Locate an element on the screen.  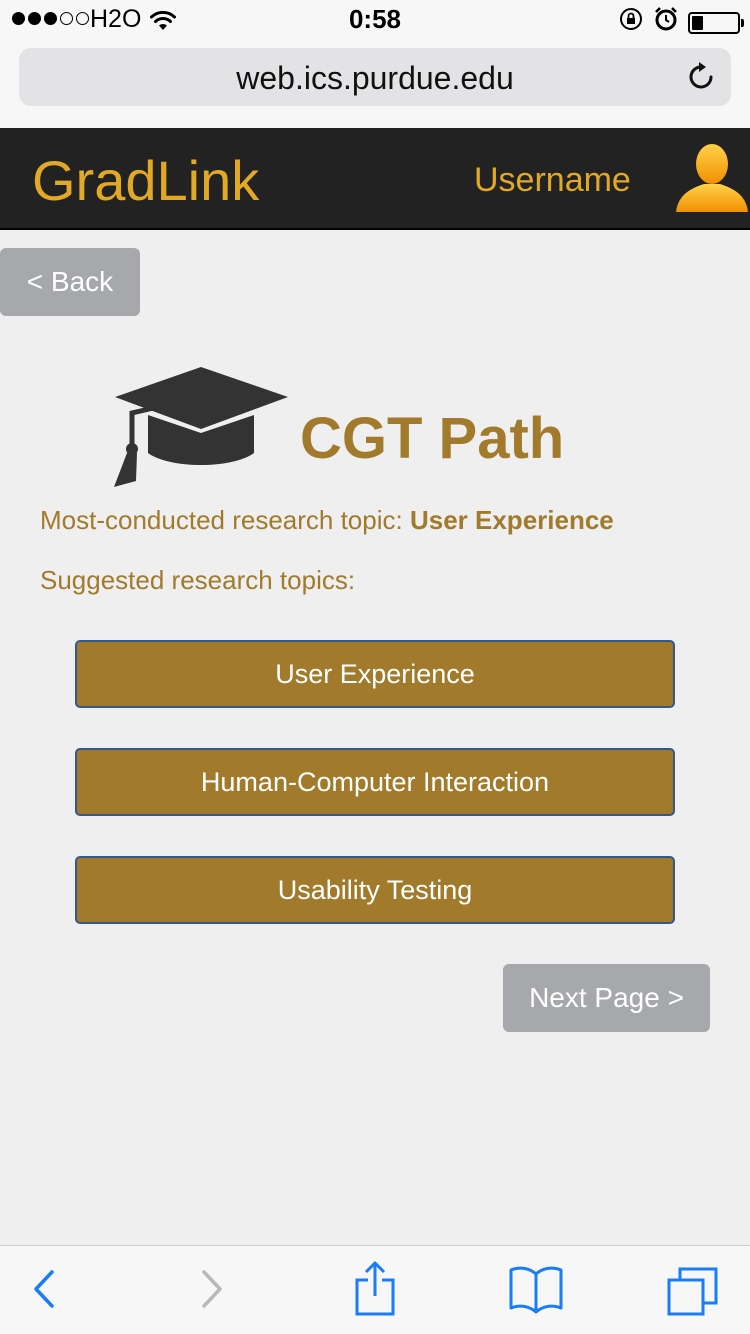
address-bar: web.ics.purdue.edu is located at coordinates (375, 77).